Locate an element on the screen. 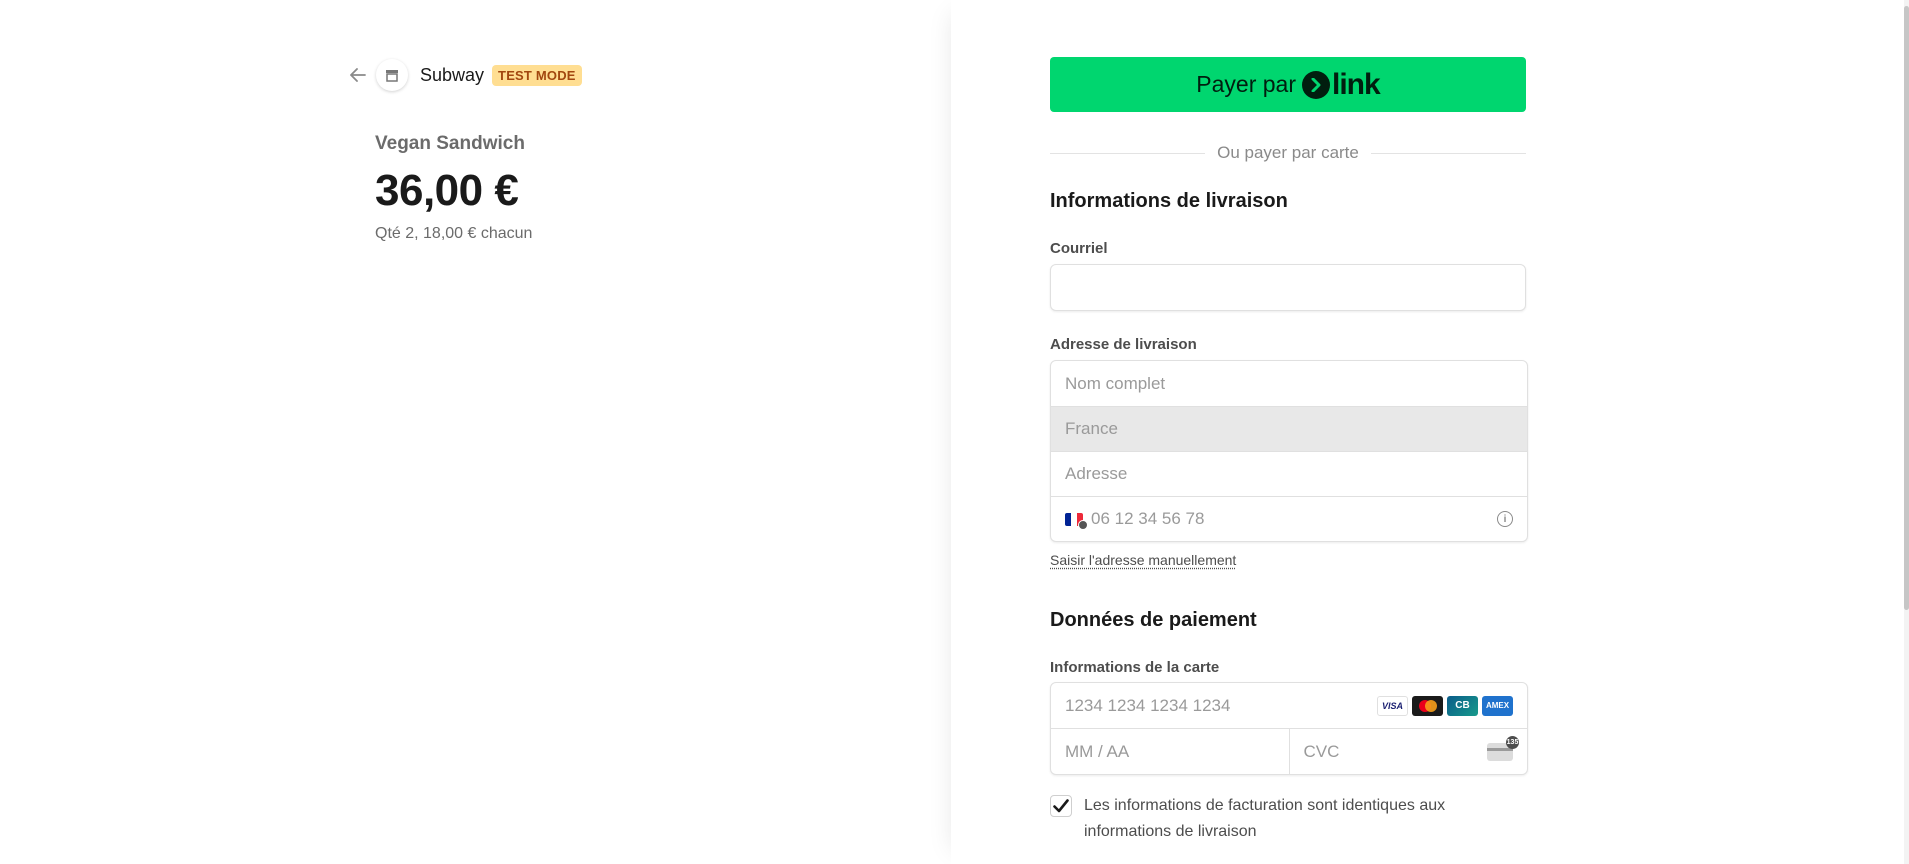 This screenshot has width=1909, height=864. cvc-card-icon: 135 is located at coordinates (1503, 748).